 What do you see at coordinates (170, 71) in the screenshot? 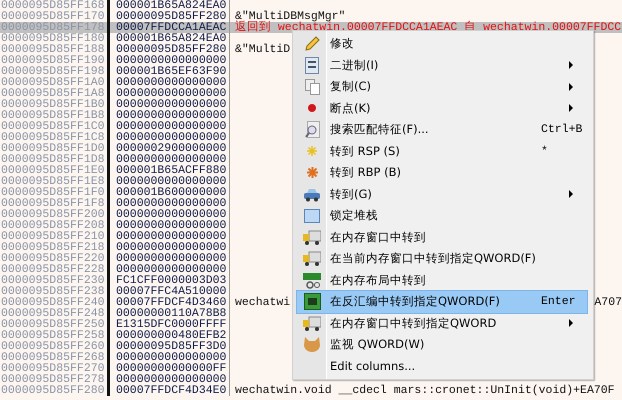
I see `value-cell: 000001B65EF63F90` at bounding box center [170, 71].